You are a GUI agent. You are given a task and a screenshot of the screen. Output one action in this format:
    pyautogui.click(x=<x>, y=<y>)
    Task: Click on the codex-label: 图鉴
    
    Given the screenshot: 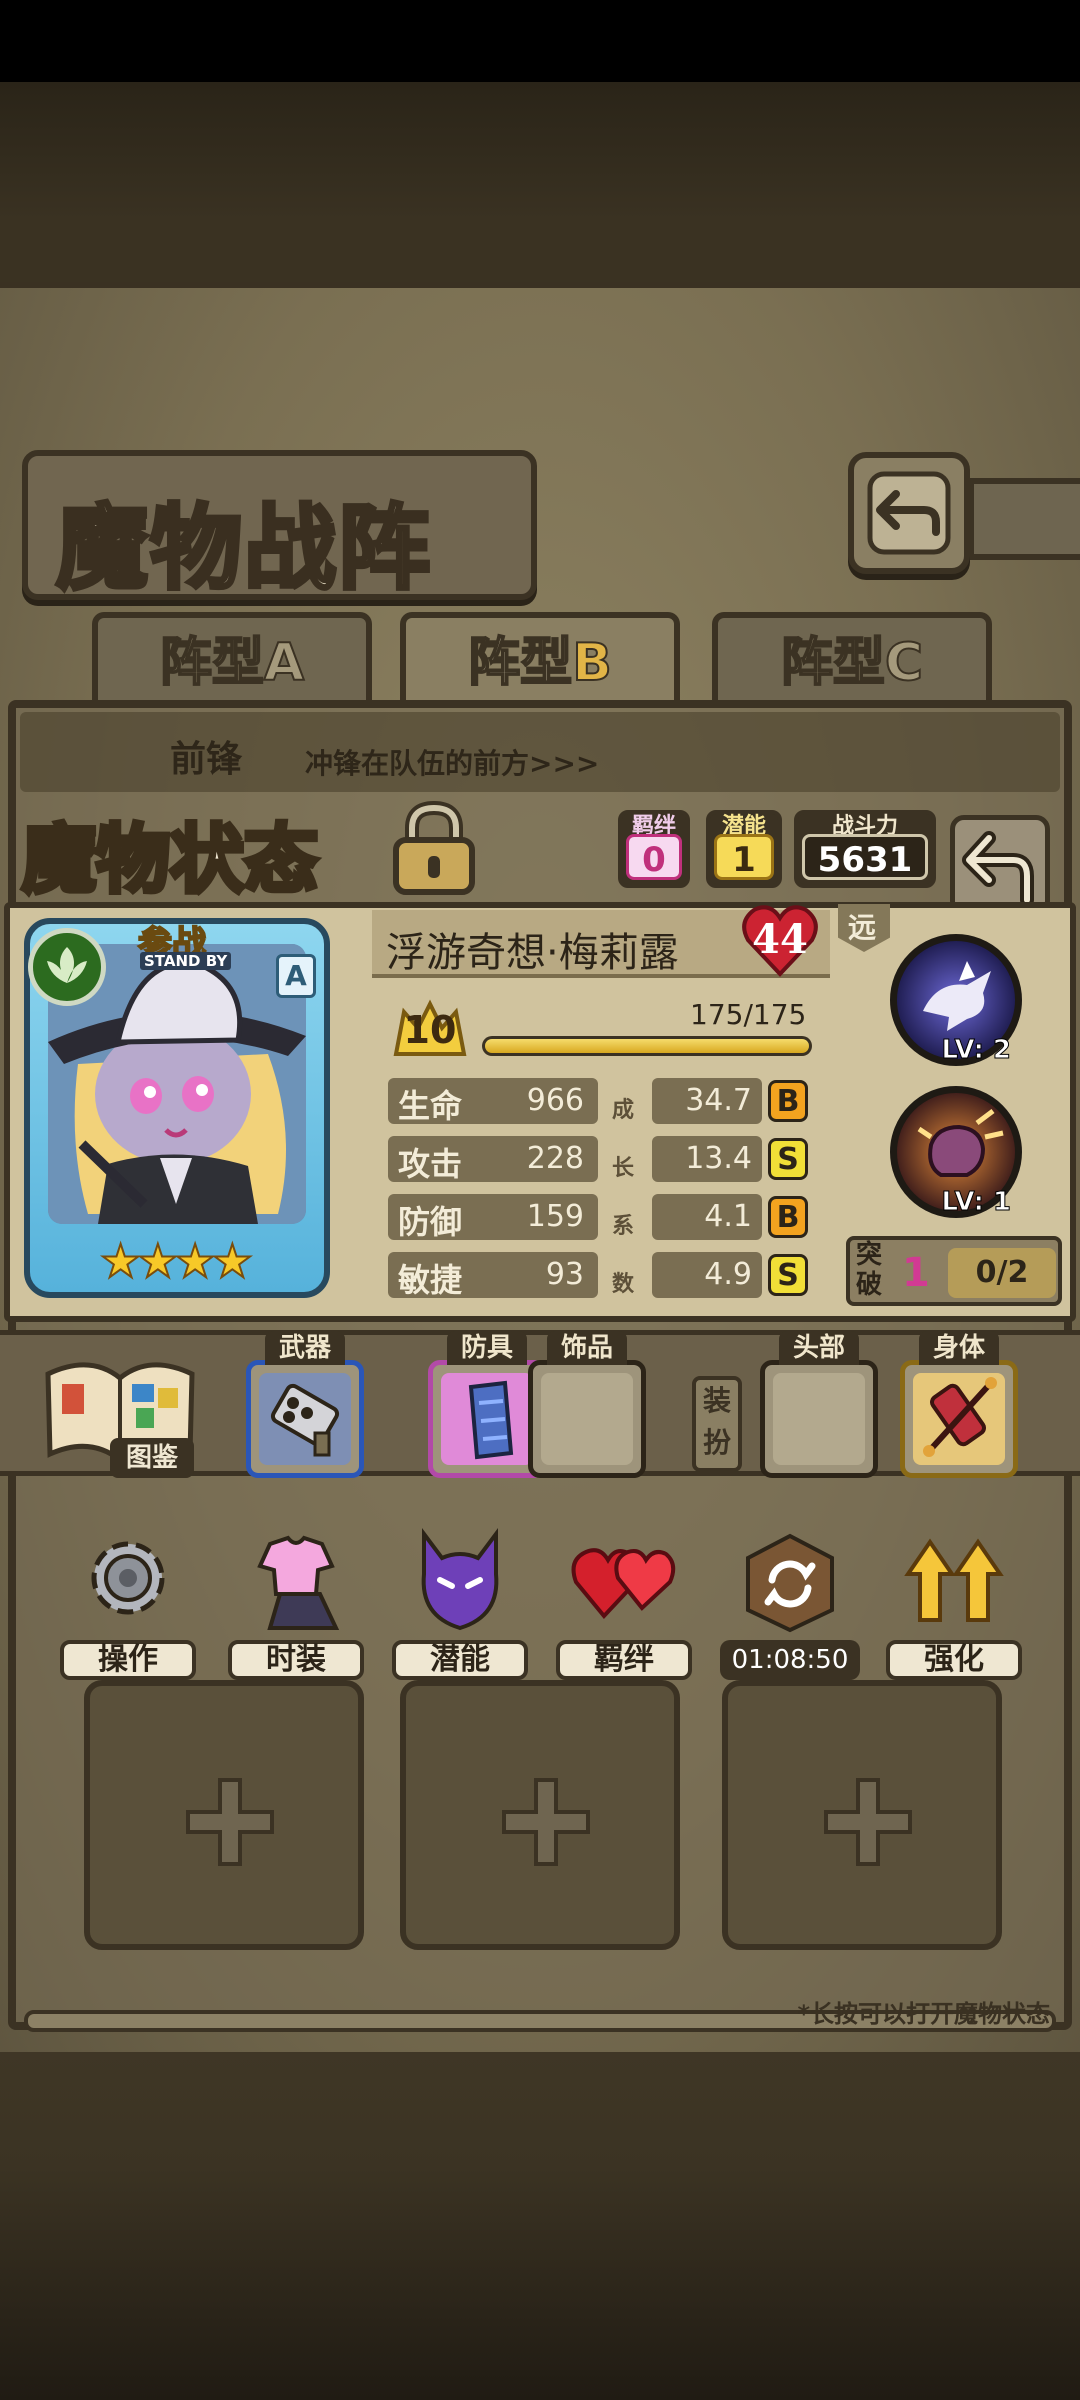 What is the action you would take?
    pyautogui.click(x=152, y=1458)
    